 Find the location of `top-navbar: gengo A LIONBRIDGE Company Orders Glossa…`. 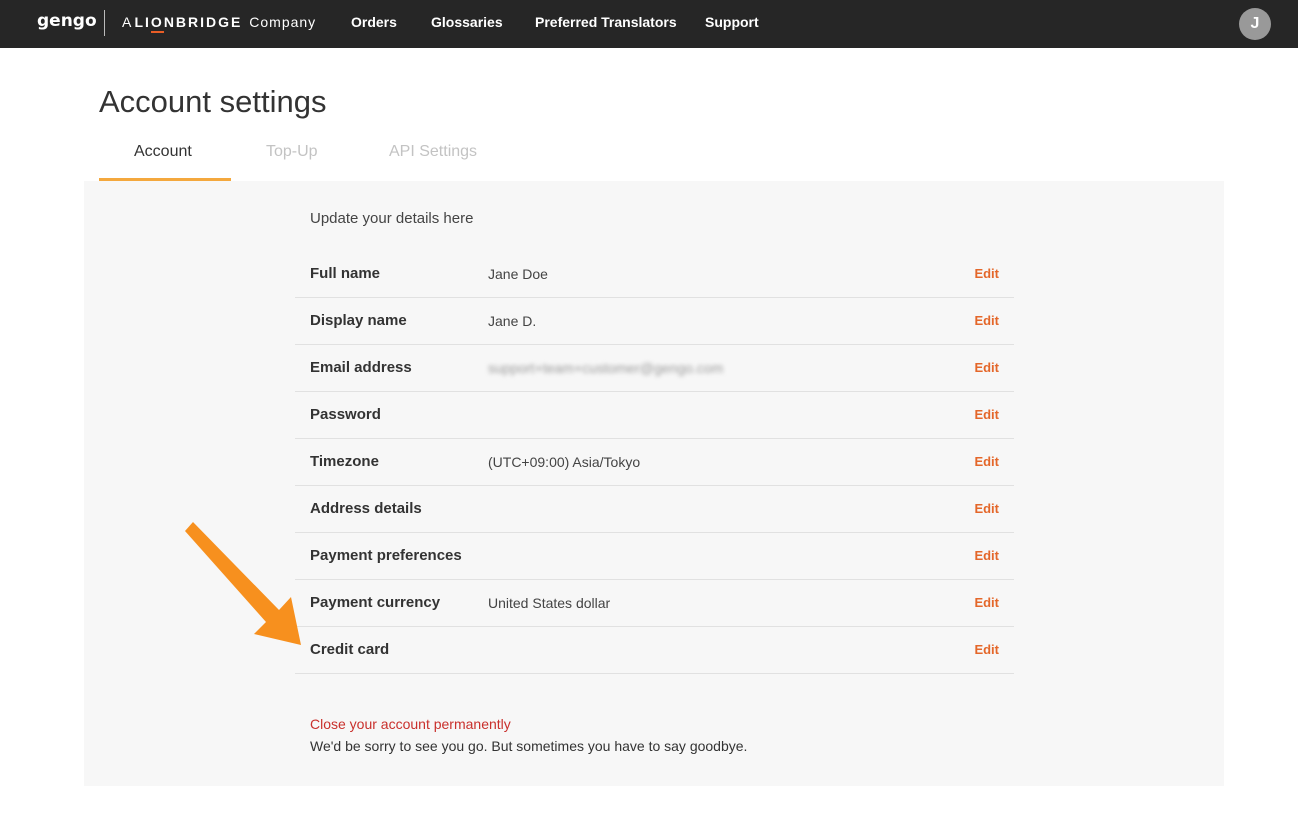

top-navbar: gengo A LIONBRIDGE Company Orders Glossa… is located at coordinates (649, 24).